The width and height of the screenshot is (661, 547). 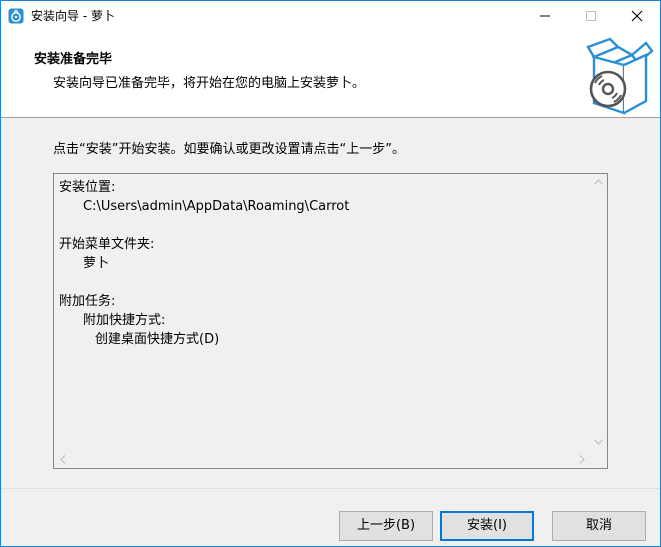 I want to click on maximize-button, so click(x=591, y=16).